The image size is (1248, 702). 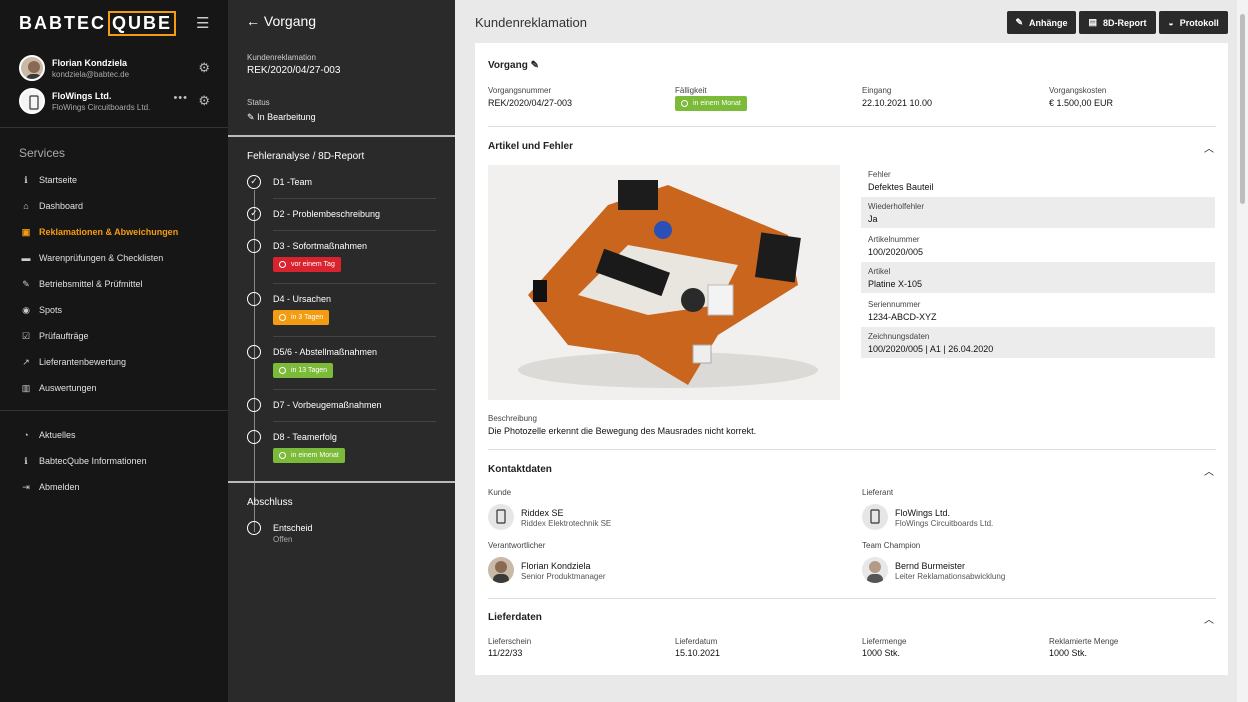 What do you see at coordinates (49, 487) in the screenshot?
I see `sidebar-item-abmelden: ⇥ Abmelden` at bounding box center [49, 487].